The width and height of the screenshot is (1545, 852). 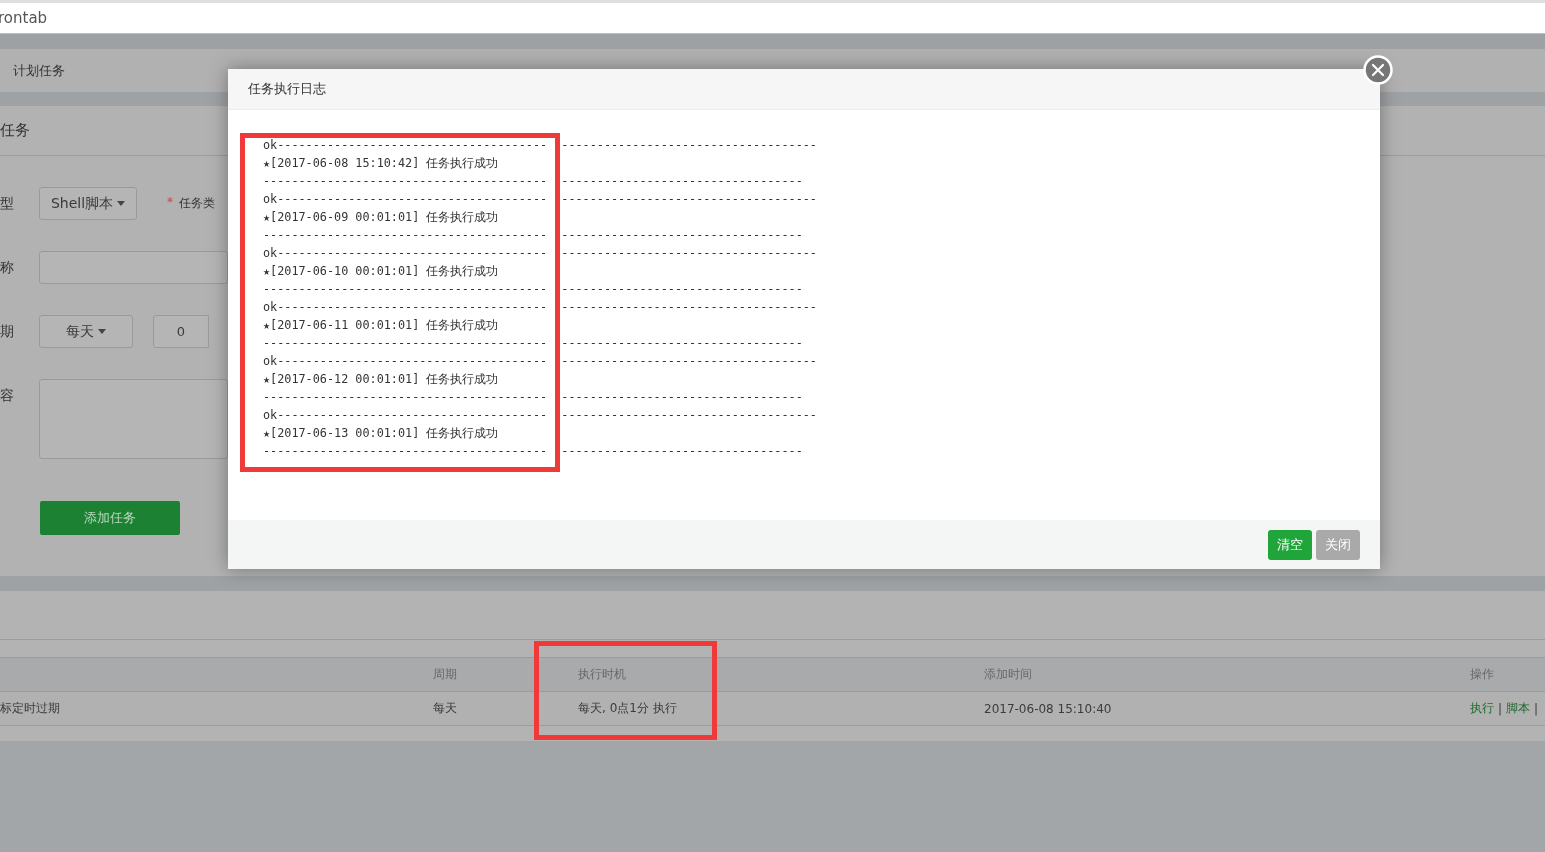 I want to click on modal-title: 任务执行日志, so click(x=287, y=89).